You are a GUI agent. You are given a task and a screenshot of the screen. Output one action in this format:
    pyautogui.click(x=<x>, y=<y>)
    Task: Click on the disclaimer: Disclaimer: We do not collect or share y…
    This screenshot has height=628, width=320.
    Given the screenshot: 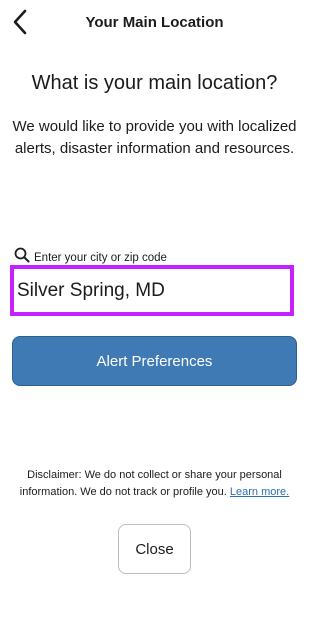 What is the action you would take?
    pyautogui.click(x=154, y=484)
    